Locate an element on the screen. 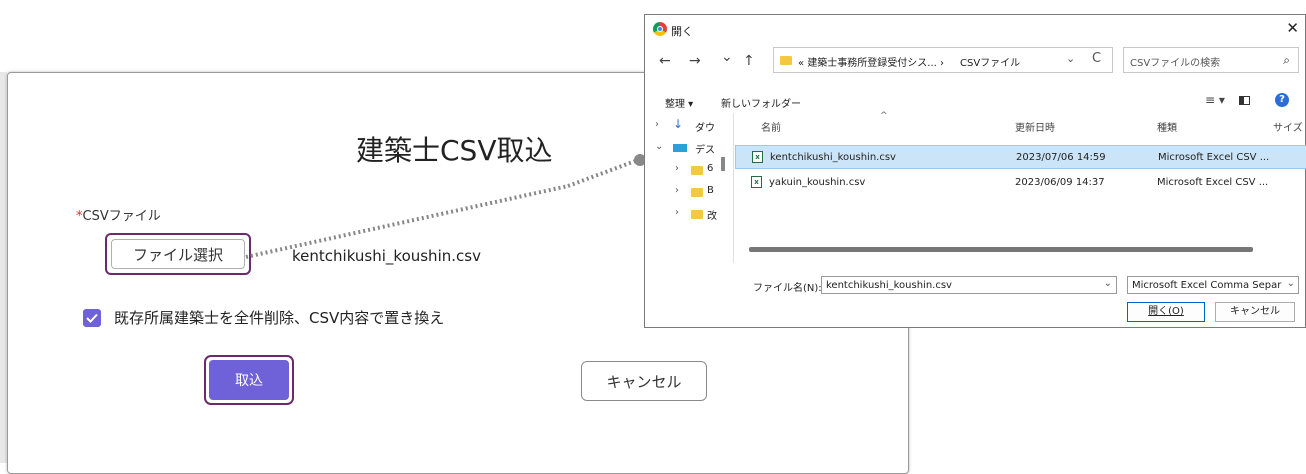 The height and width of the screenshot is (474, 1306). background-page-edge is located at coordinates (3, 267).